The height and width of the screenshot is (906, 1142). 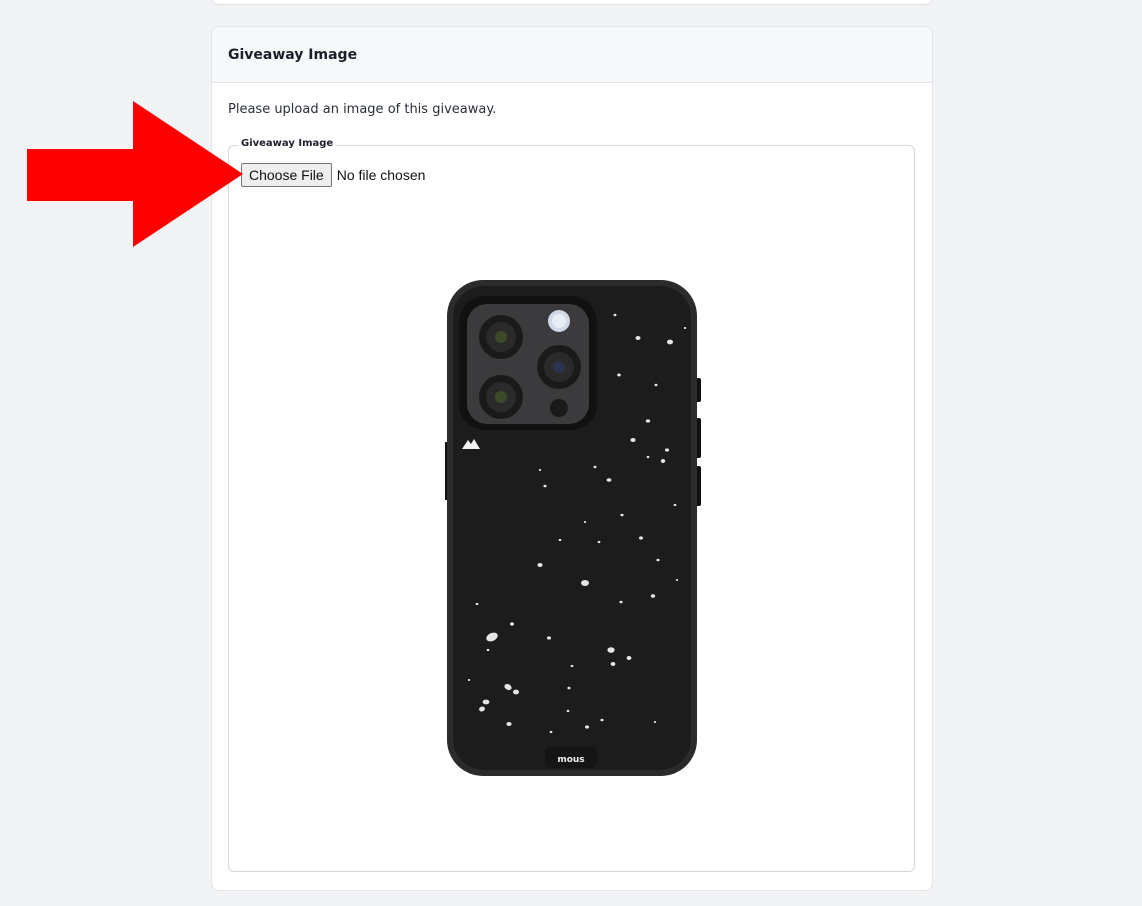 I want to click on card-description: Please upload an image of this giveaway., so click(x=362, y=109).